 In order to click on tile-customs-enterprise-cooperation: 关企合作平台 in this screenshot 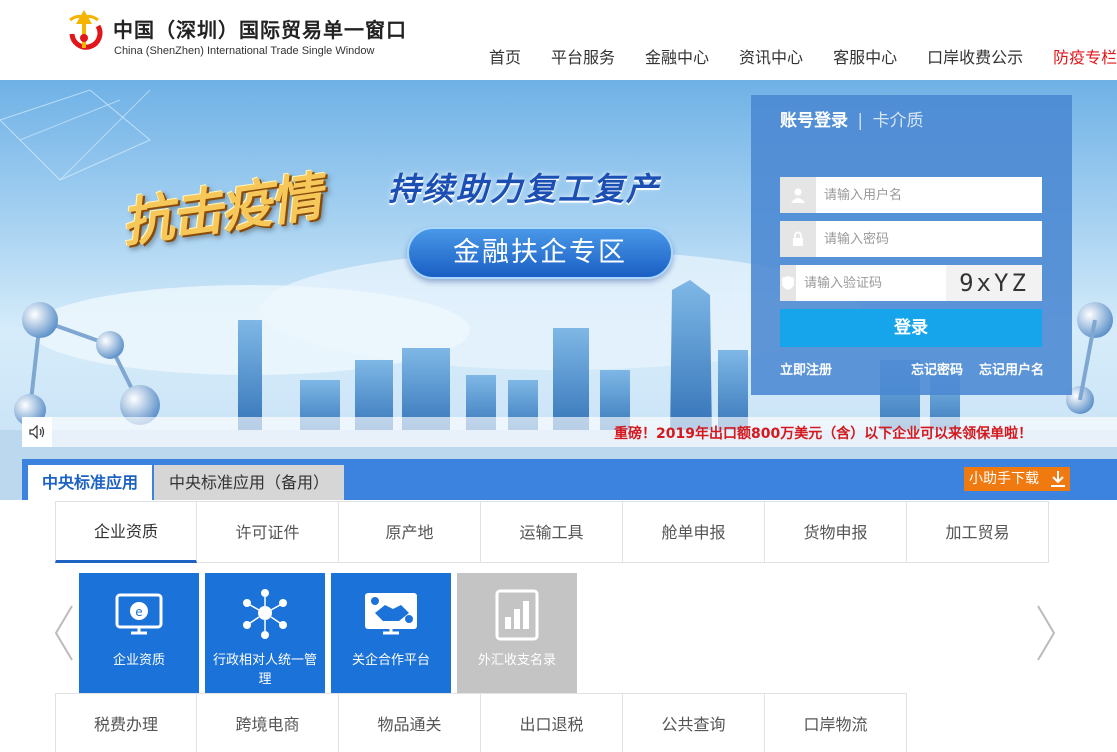, I will do `click(391, 633)`.